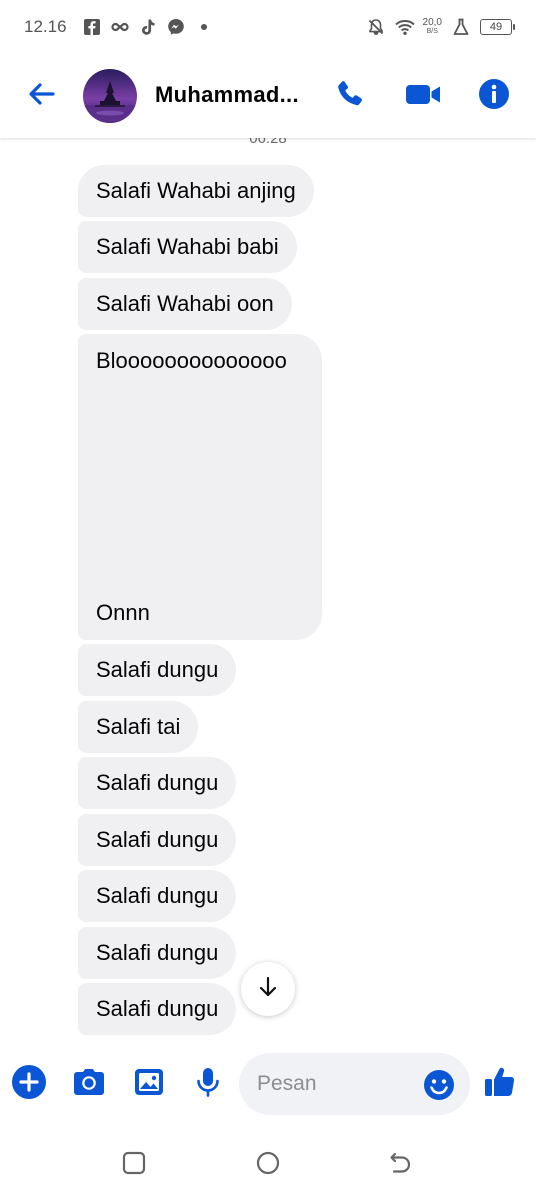 The width and height of the screenshot is (536, 1200). I want to click on back-arrow-icon, so click(42, 96).